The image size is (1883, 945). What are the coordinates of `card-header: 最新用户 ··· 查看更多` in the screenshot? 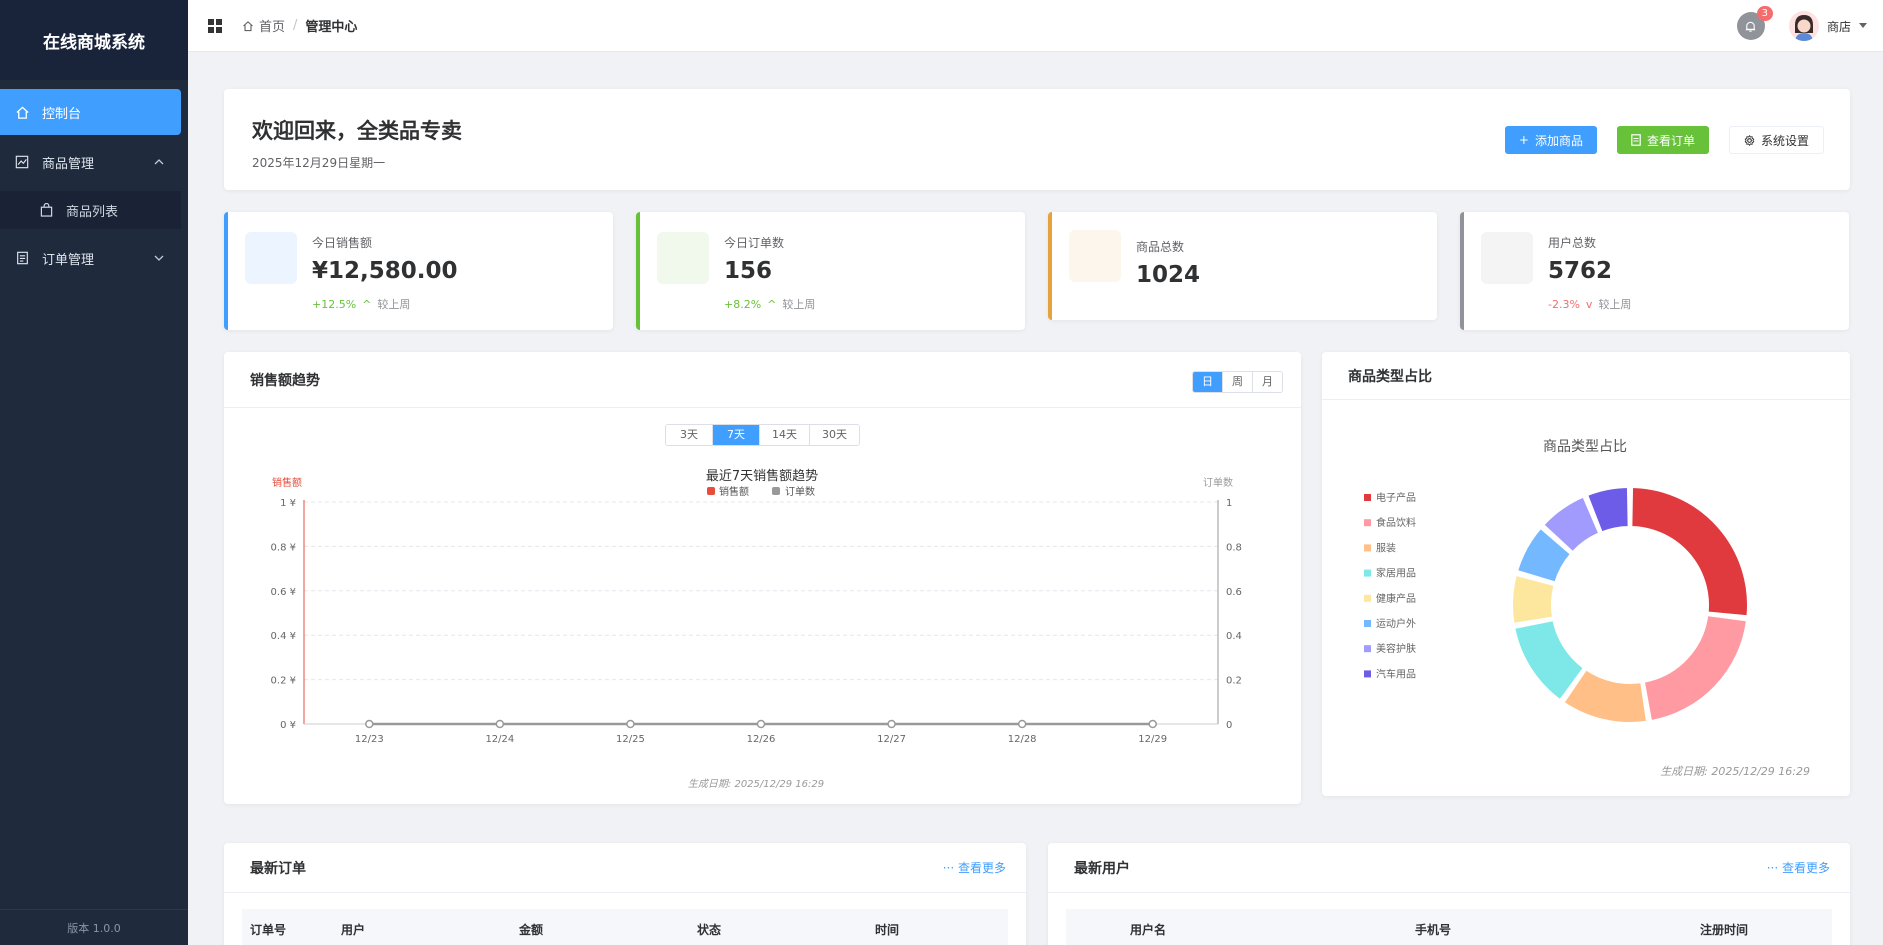 It's located at (1449, 868).